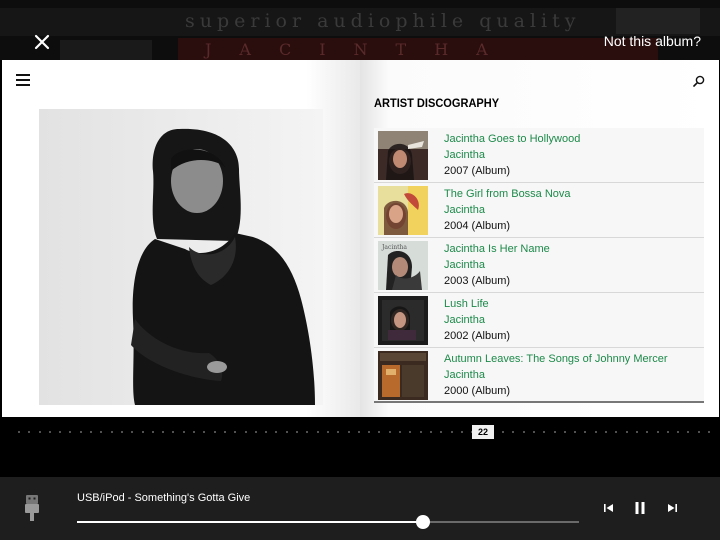 The width and height of the screenshot is (720, 540). Describe the element at coordinates (477, 391) in the screenshot. I see `album-year: 2000 (Album)` at that location.